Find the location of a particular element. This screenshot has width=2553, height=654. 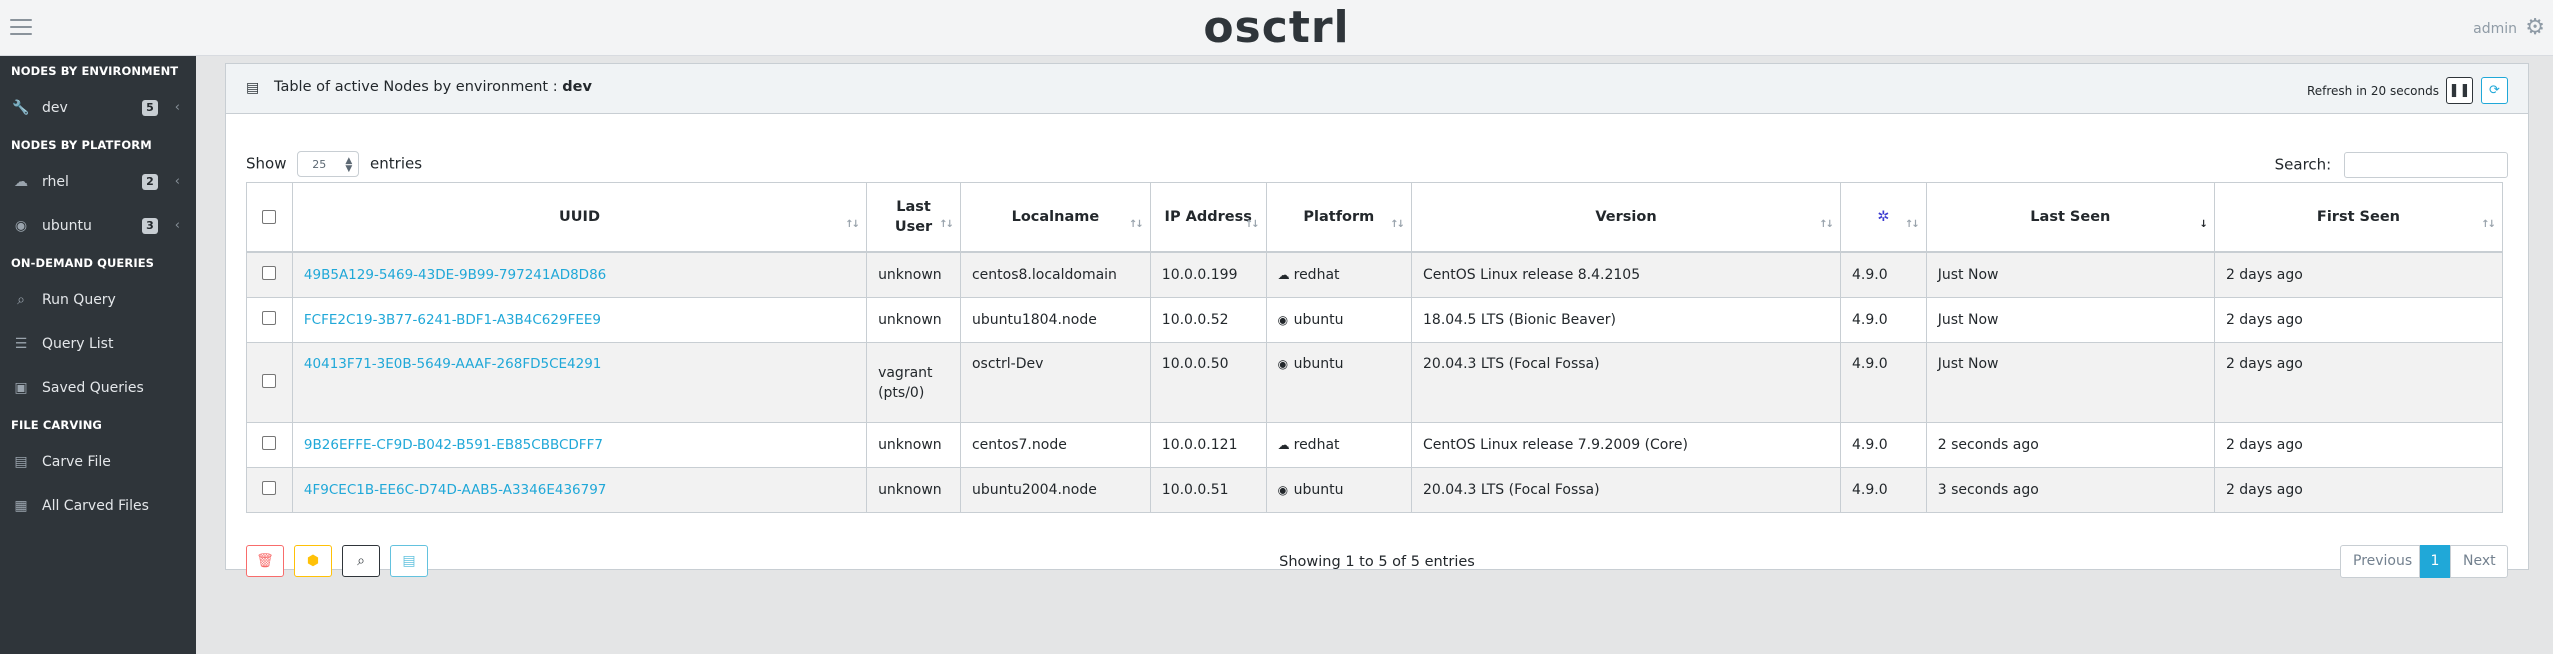

platform-label: ubuntu is located at coordinates (1318, 320).